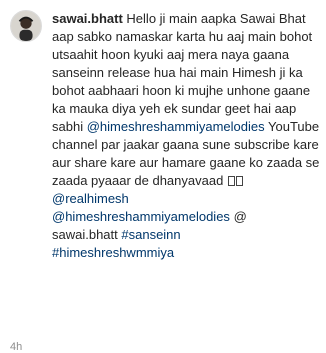 The image size is (326, 353). I want to click on avatar, so click(26, 26).